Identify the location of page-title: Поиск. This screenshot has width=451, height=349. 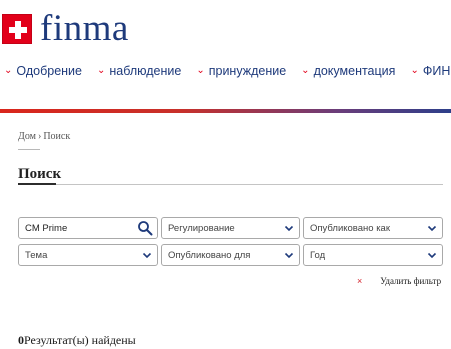
(40, 174).